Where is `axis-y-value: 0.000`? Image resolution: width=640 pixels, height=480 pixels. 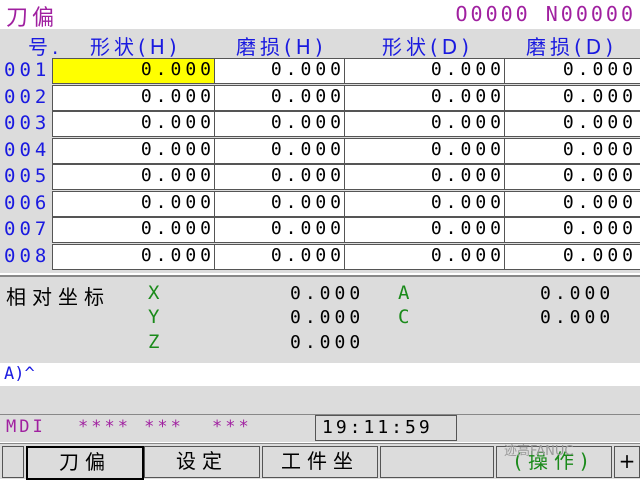
axis-y-value: 0.000 is located at coordinates (327, 317).